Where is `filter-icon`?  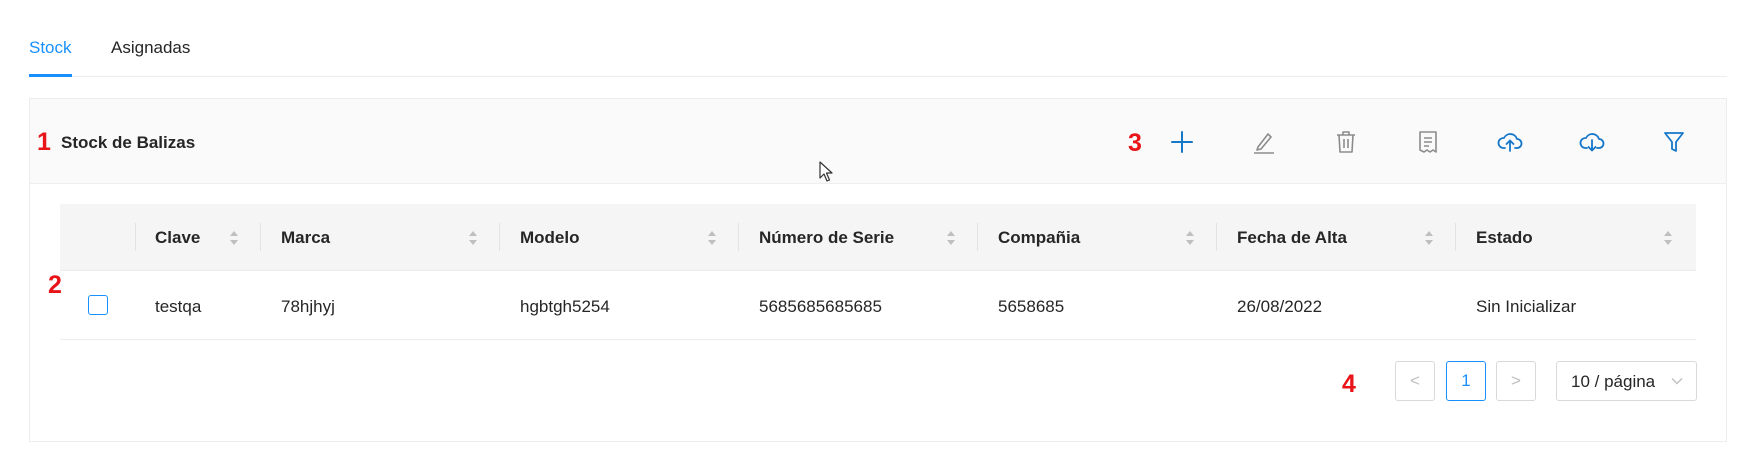 filter-icon is located at coordinates (1674, 142).